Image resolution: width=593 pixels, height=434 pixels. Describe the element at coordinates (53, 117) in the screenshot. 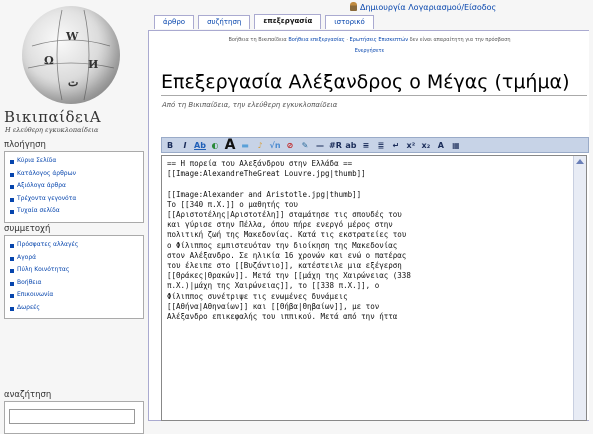

I see `logo-wordmark: ΒικιπαίδειΑ` at that location.